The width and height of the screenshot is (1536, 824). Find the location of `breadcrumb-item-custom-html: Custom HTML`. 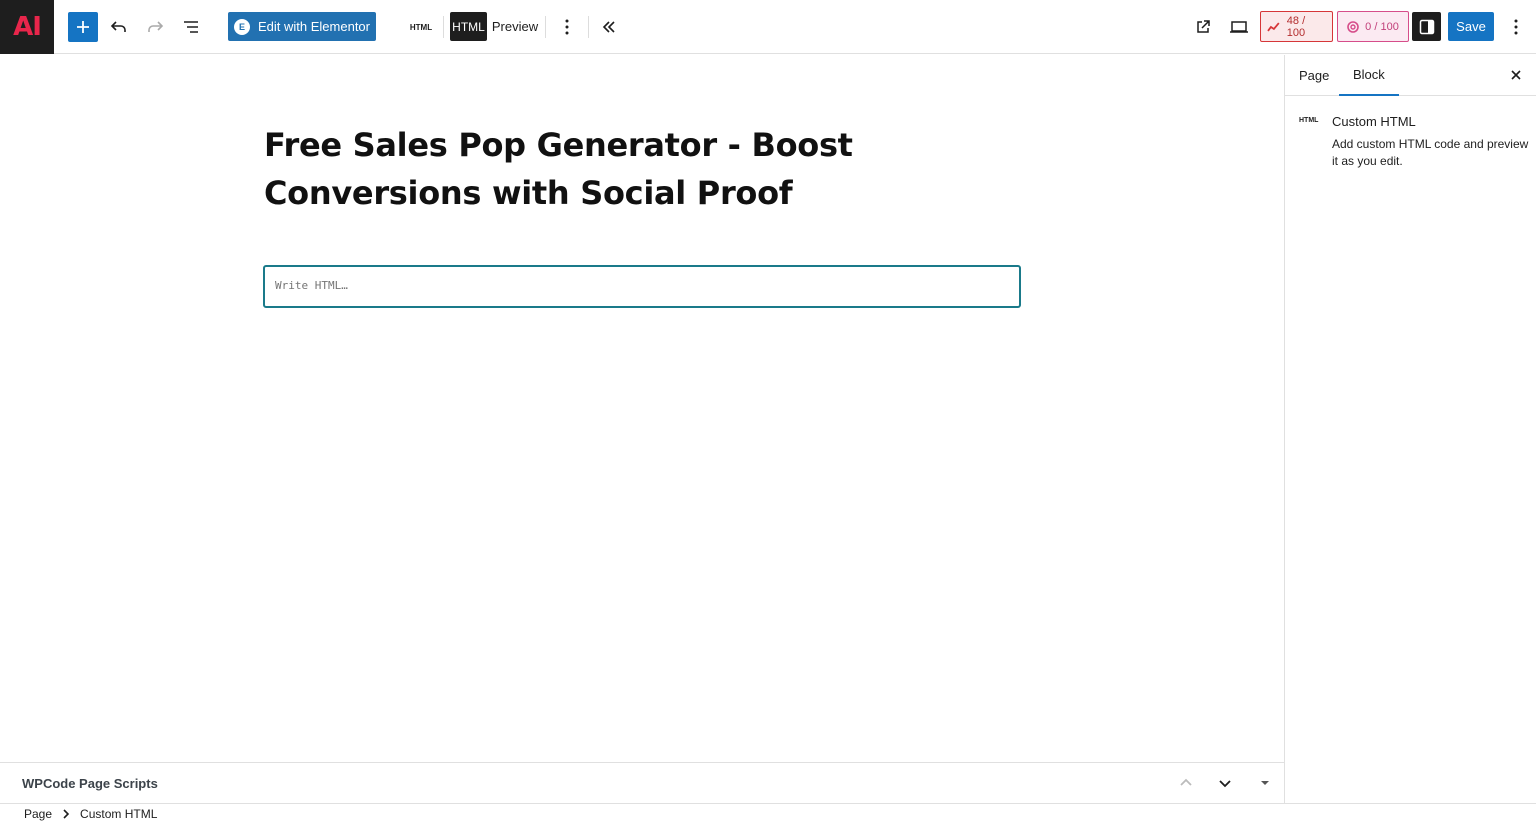

breadcrumb-item-custom-html: Custom HTML is located at coordinates (118, 814).